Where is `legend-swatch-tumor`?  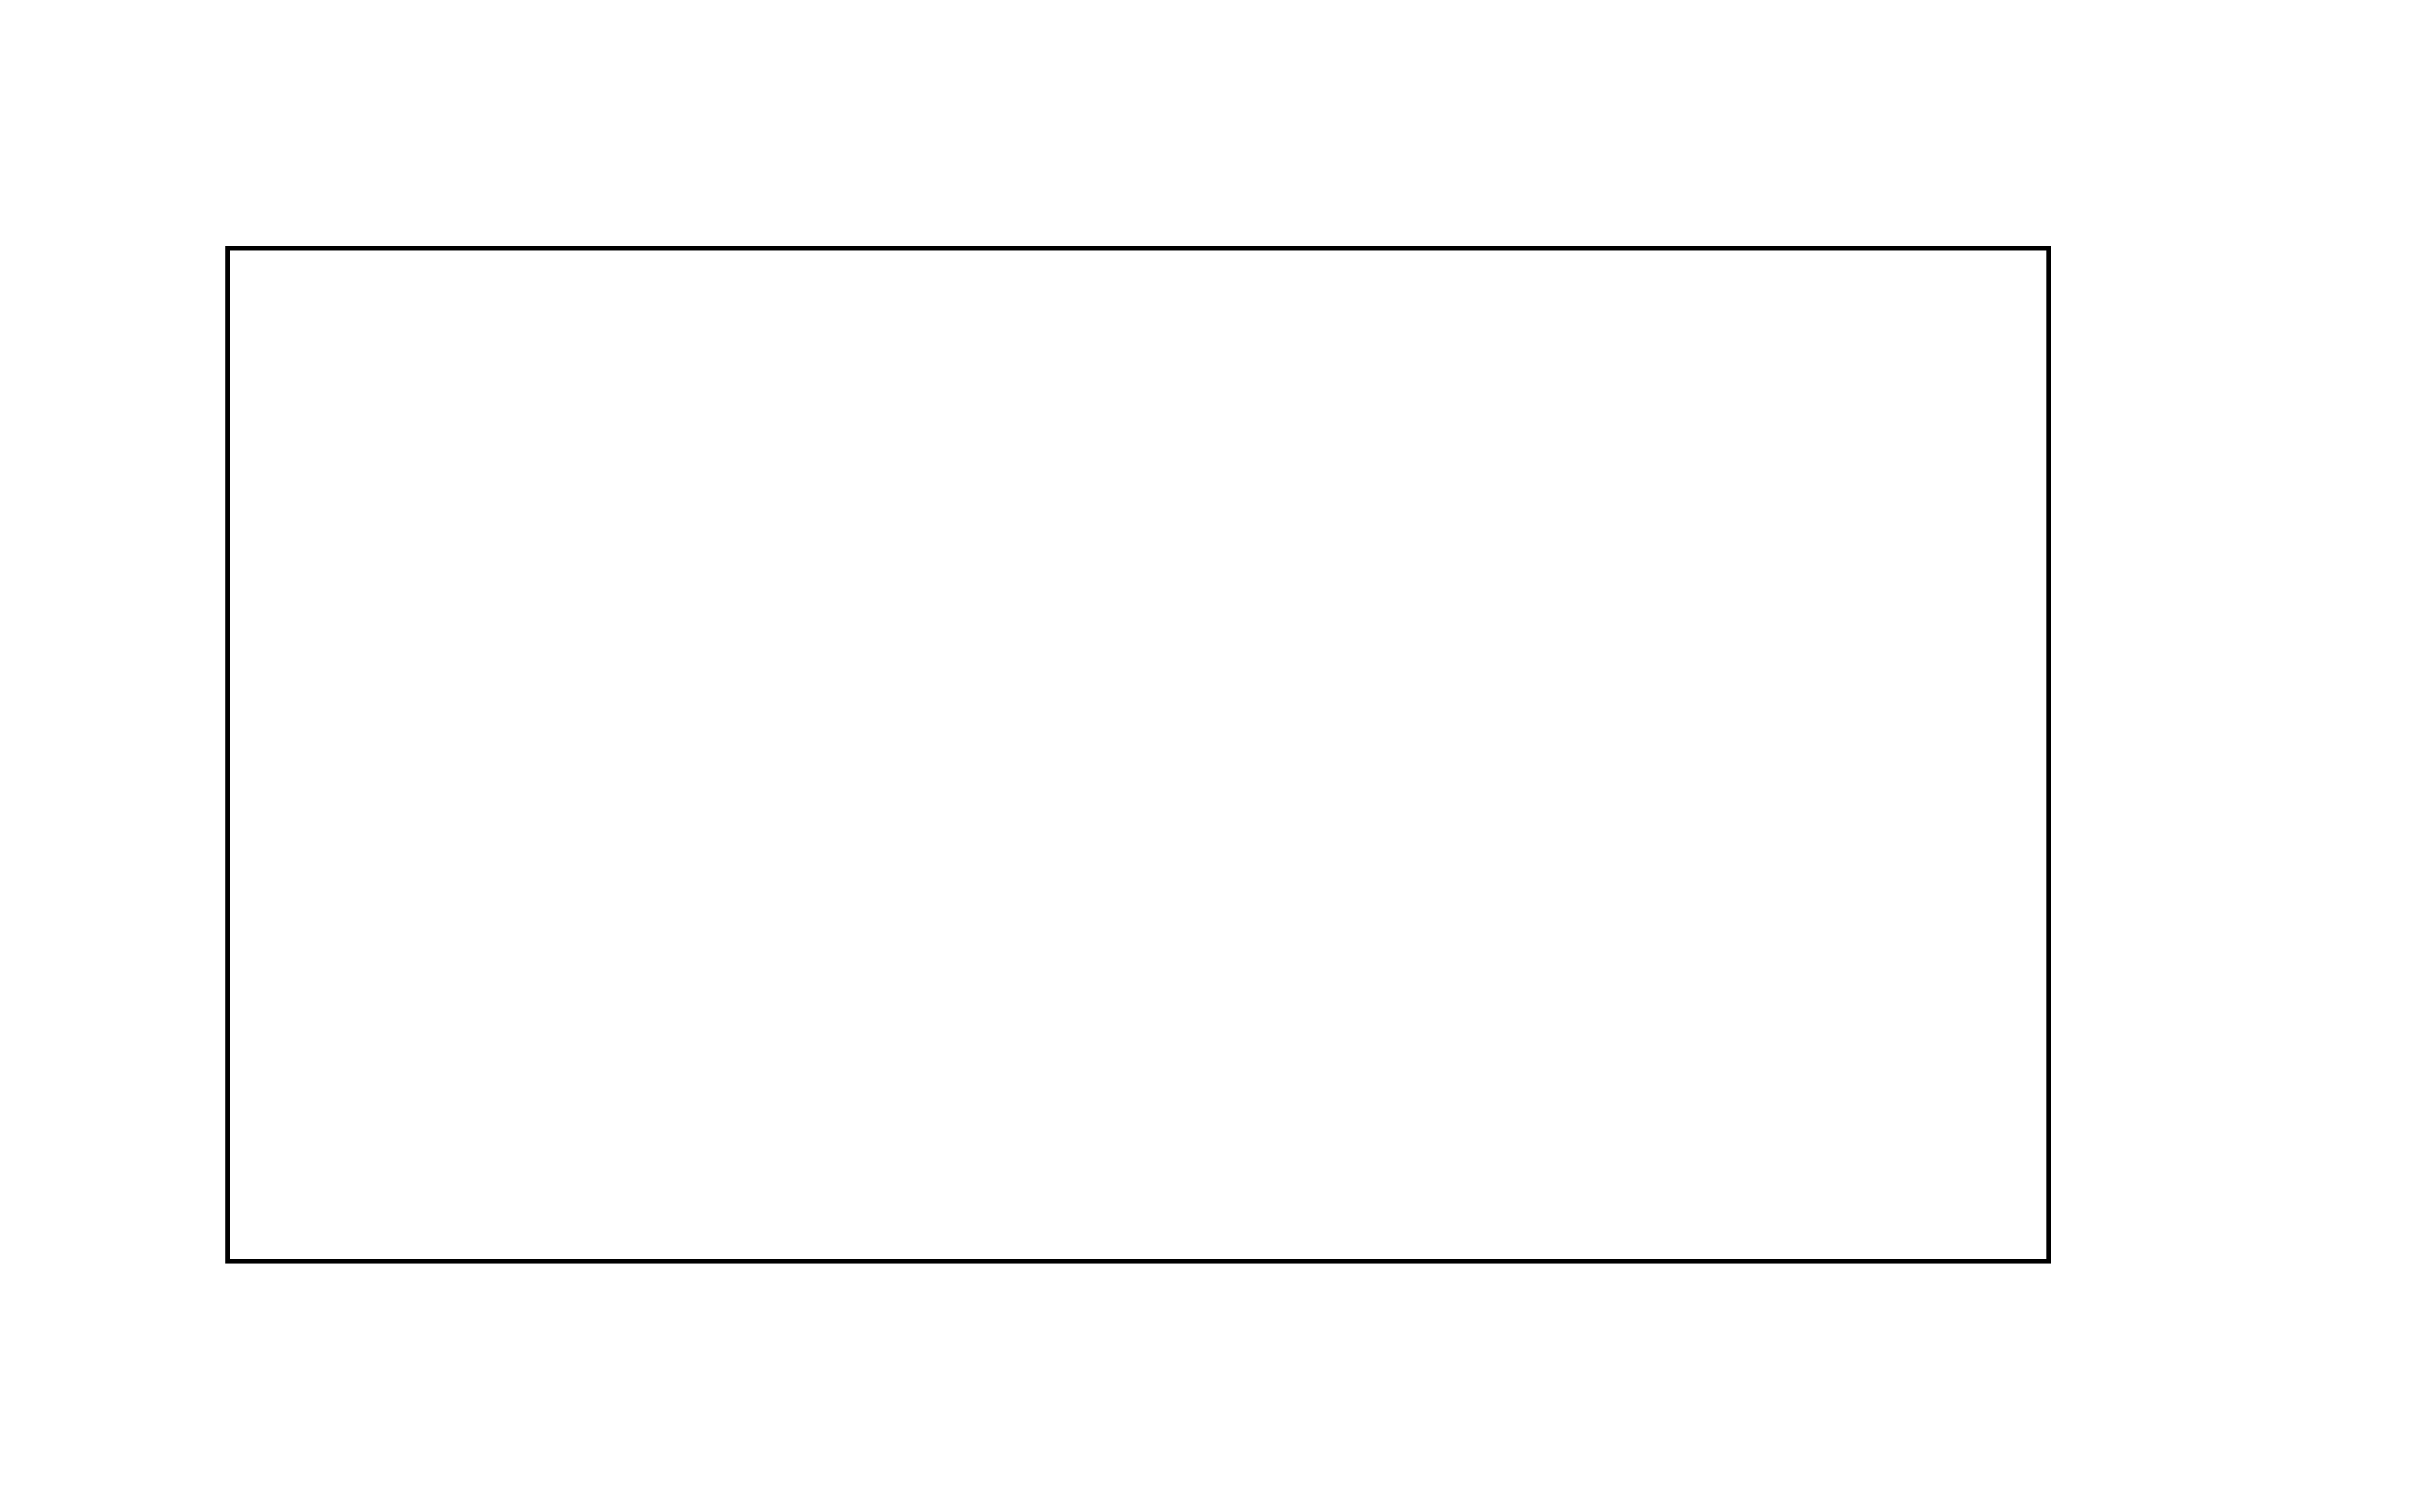
legend-swatch-tumor is located at coordinates (2121, 728).